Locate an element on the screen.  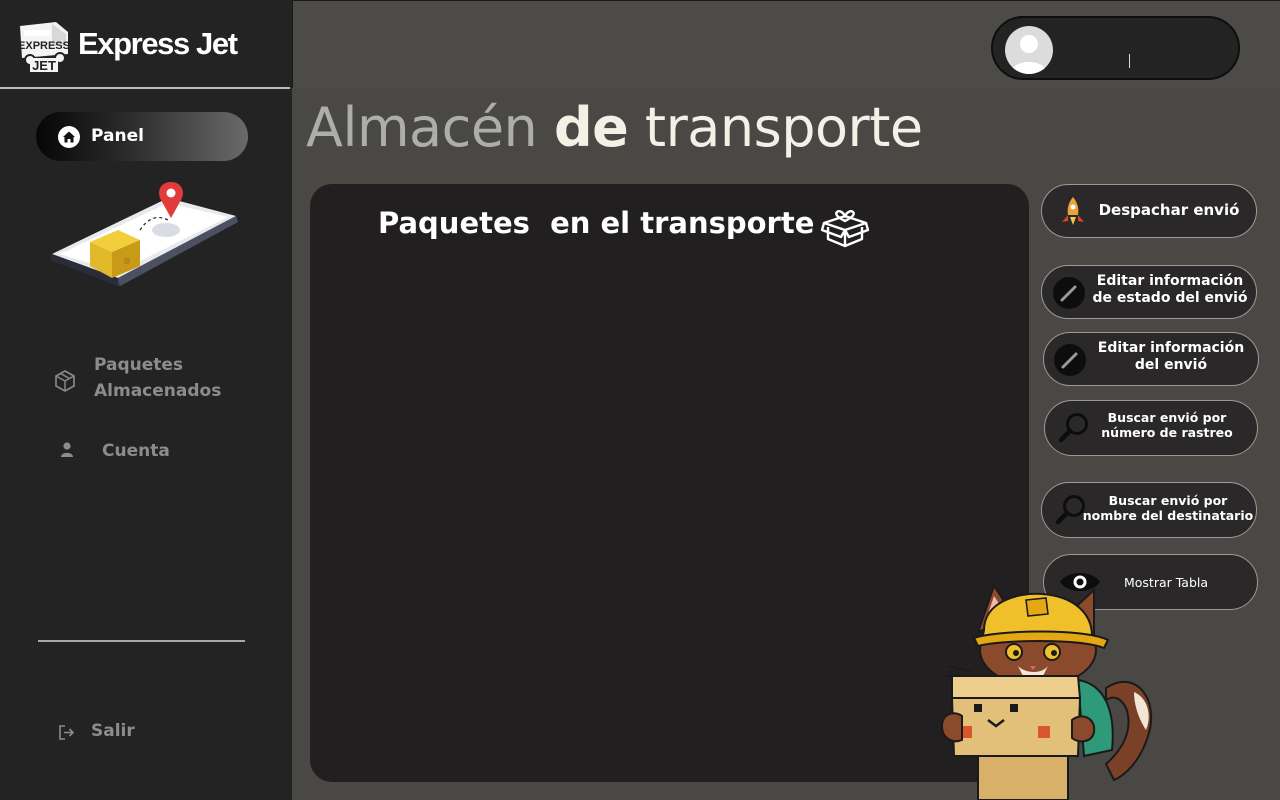
page-title-word-2: de is located at coordinates (591, 127).